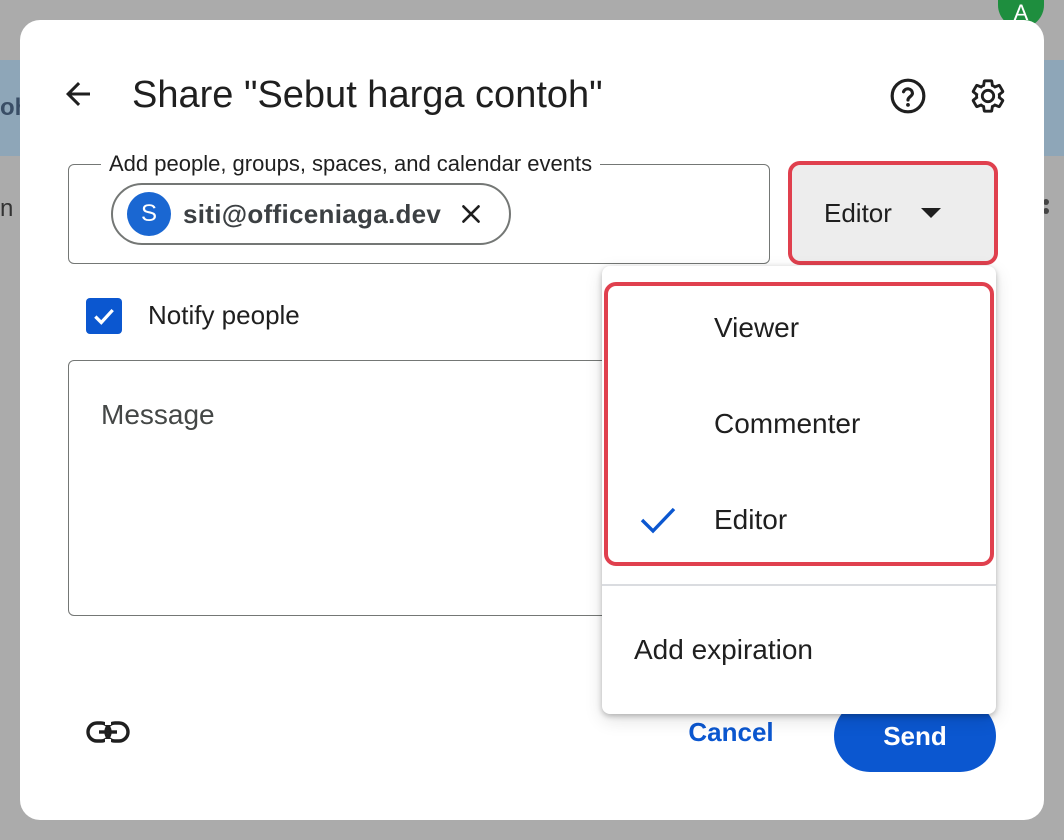 The height and width of the screenshot is (840, 1064). I want to click on message-placeholder: Message, so click(158, 414).